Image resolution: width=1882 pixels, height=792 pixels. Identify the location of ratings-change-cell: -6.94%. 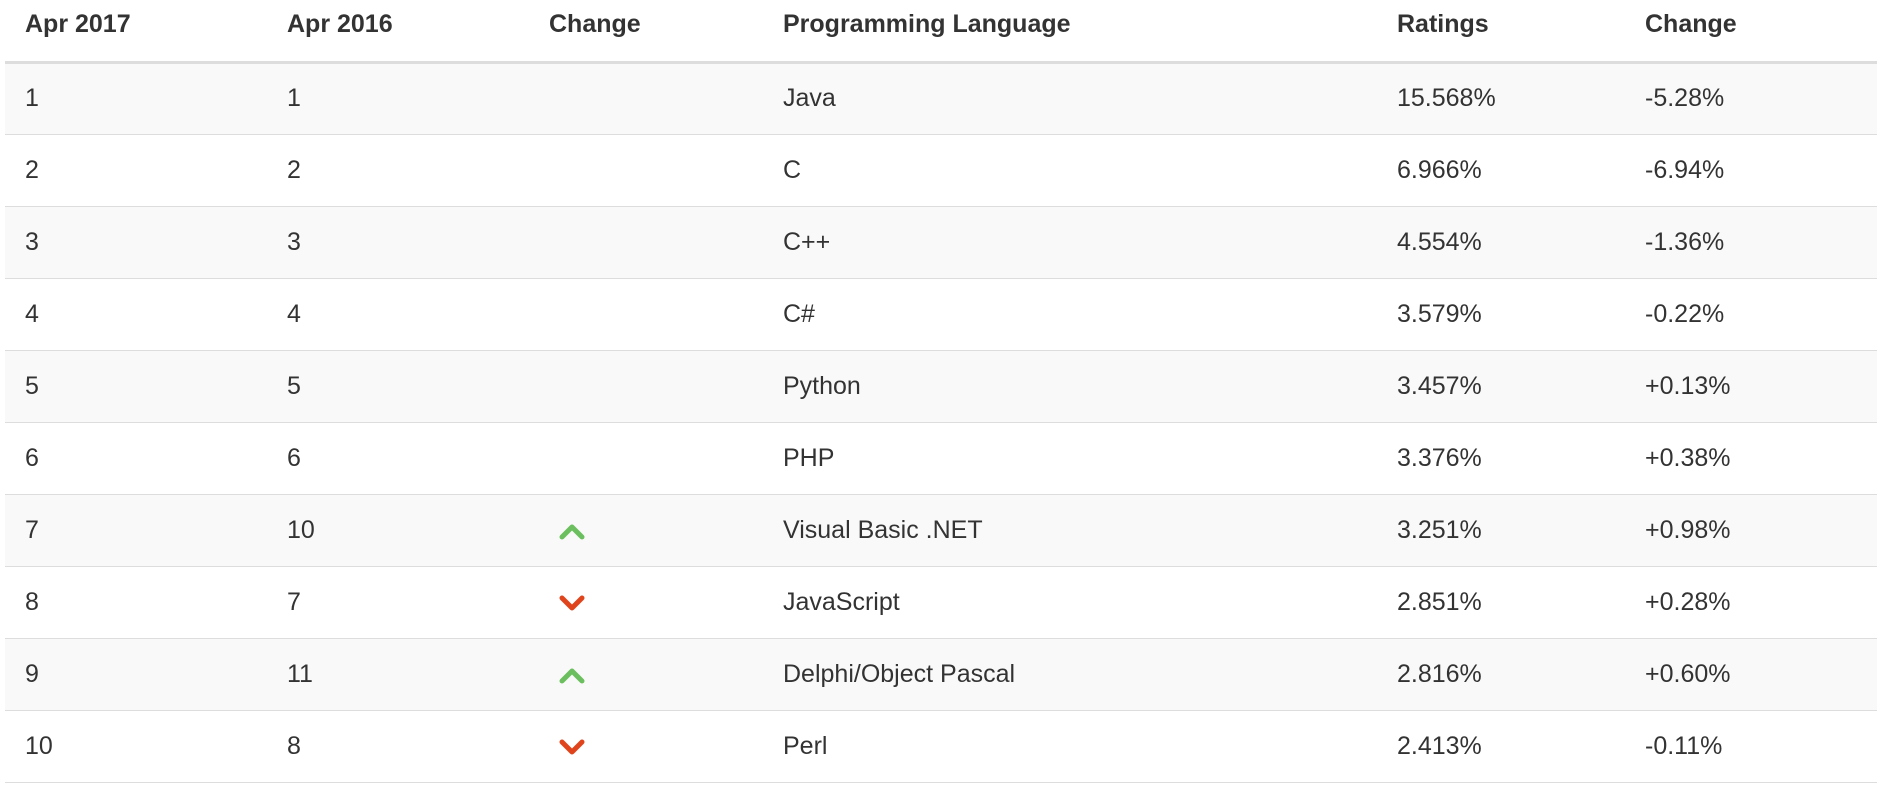
(1751, 170).